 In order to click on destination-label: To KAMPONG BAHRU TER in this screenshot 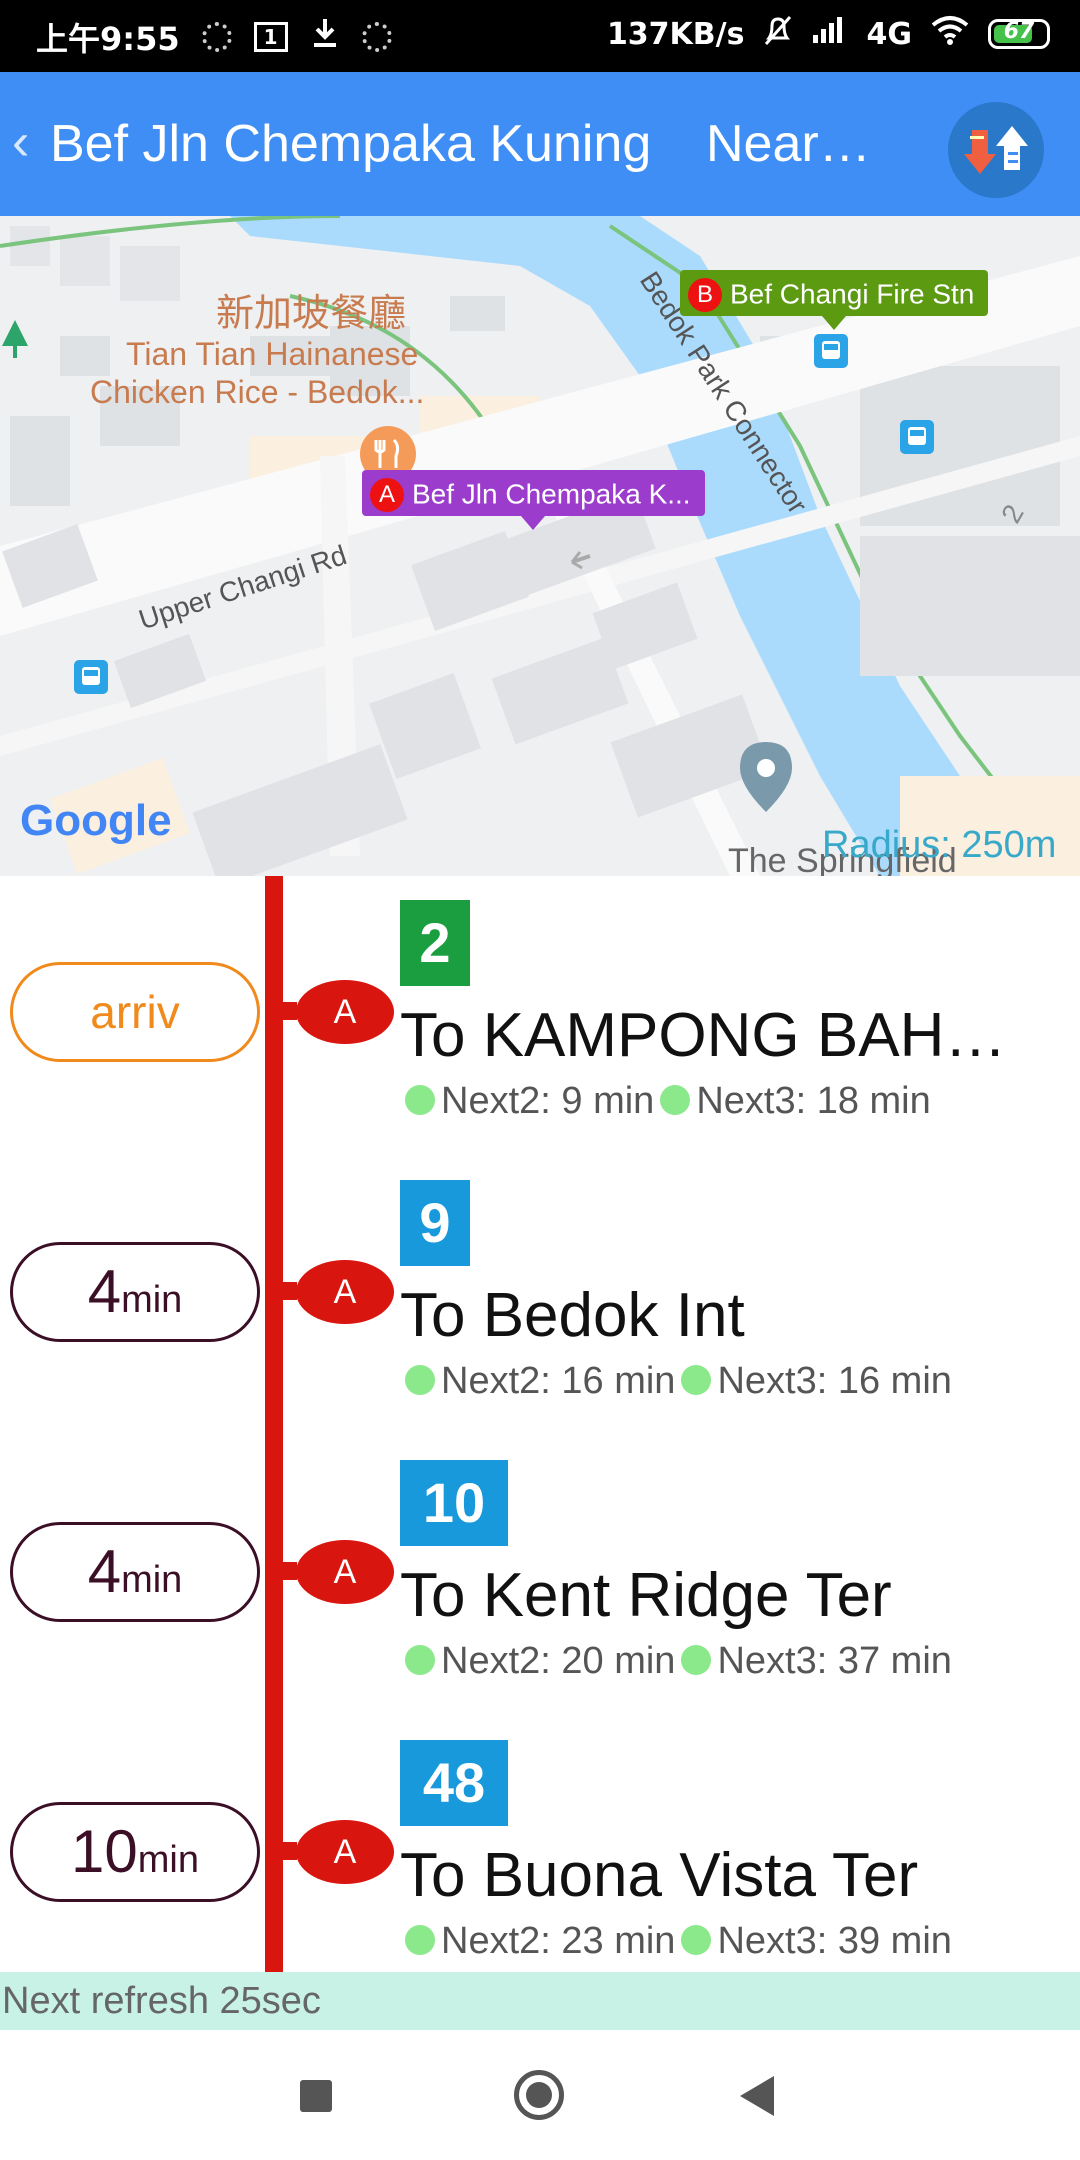, I will do `click(725, 1035)`.